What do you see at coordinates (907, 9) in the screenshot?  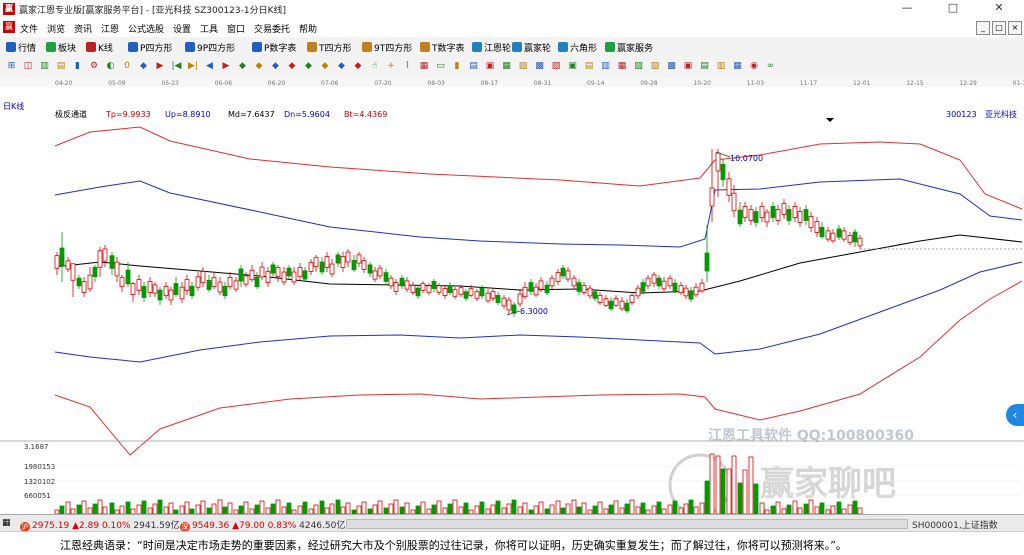 I see `minimize-button: —` at bounding box center [907, 9].